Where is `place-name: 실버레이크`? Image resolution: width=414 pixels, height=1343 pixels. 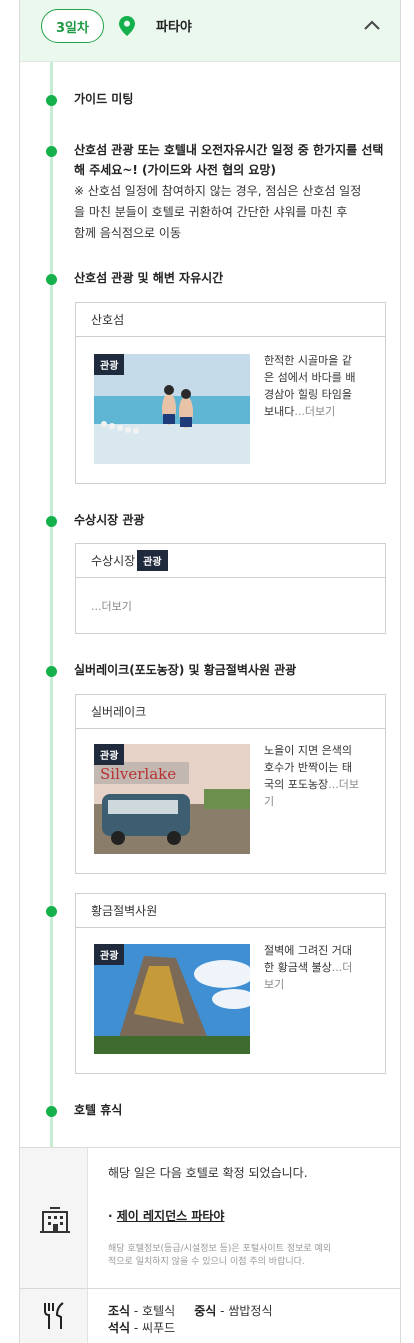
place-name: 실버레이크 is located at coordinates (230, 712).